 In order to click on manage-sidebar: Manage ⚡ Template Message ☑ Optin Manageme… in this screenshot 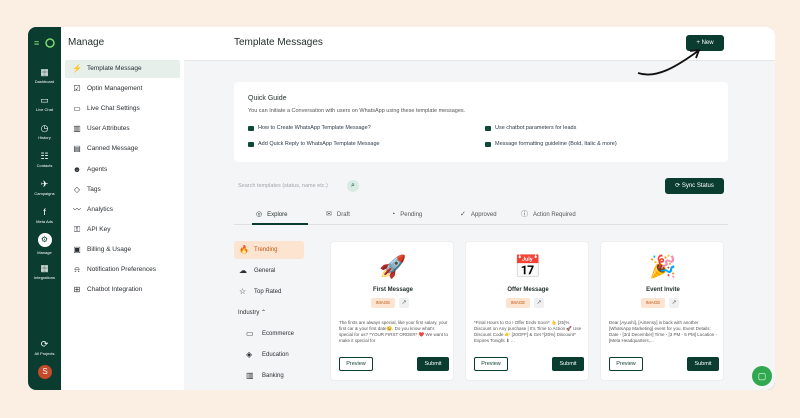, I will do `click(122, 208)`.